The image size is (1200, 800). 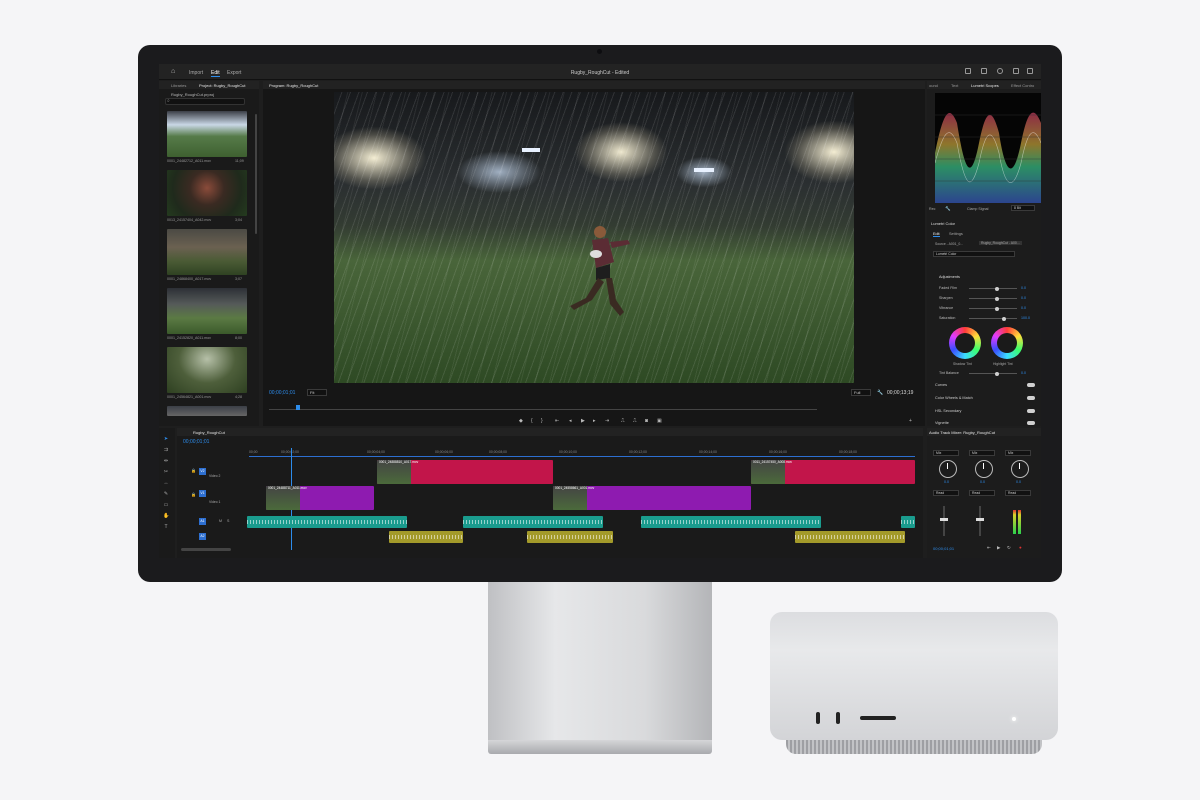 What do you see at coordinates (166, 516) in the screenshot?
I see `hand-tool-icon: ✋` at bounding box center [166, 516].